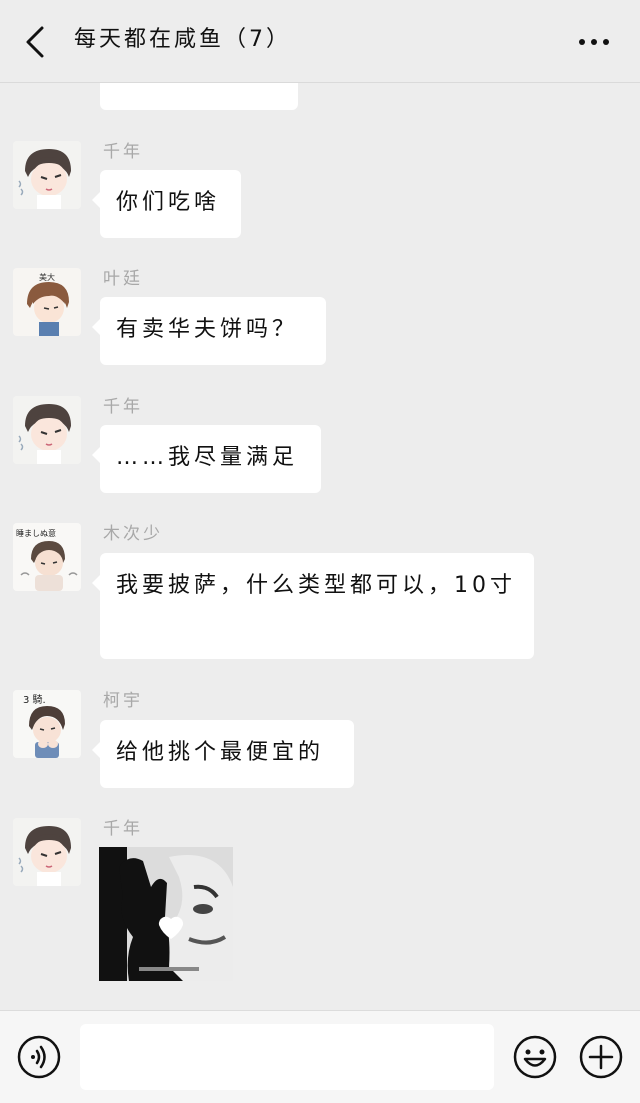 This screenshot has width=640, height=1103. I want to click on input-bar, so click(320, 1056).